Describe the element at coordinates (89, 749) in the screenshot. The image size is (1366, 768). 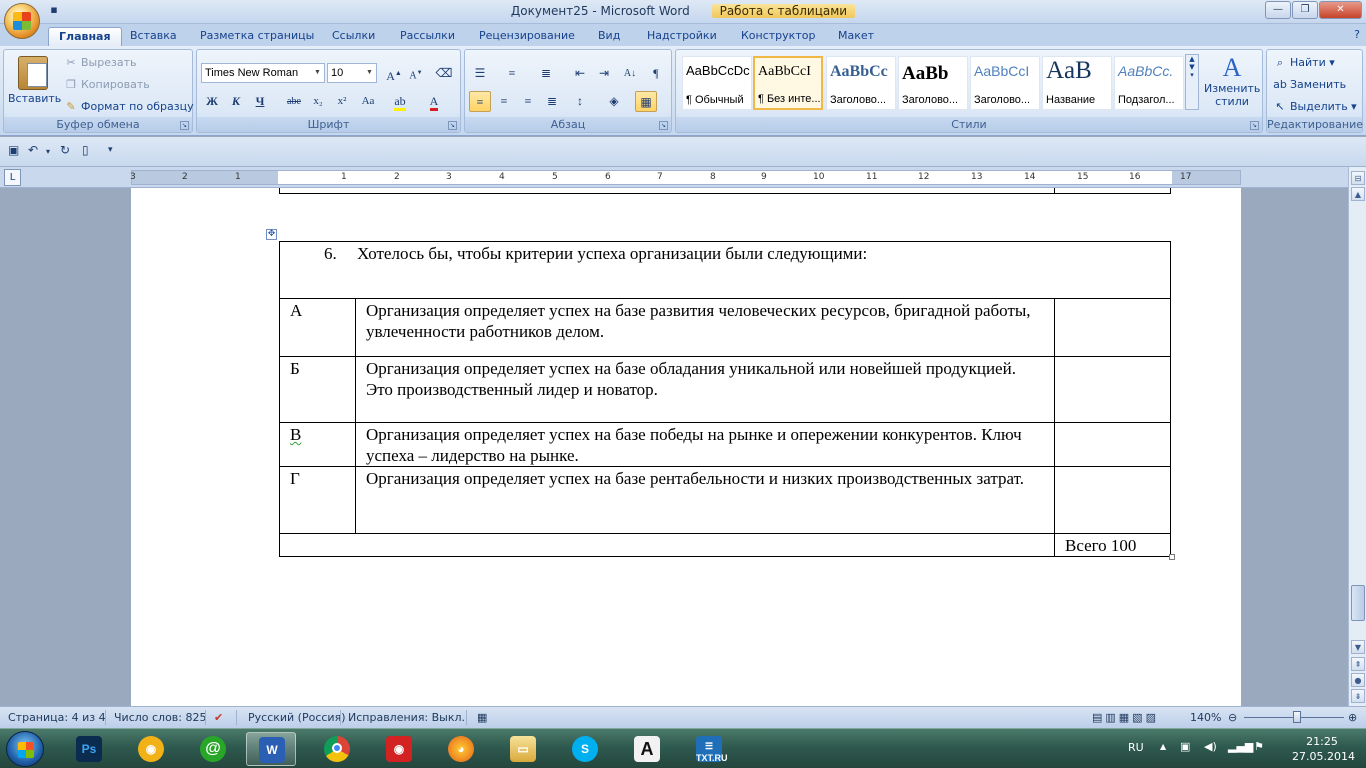
I see `photoshop-taskbar-button: Ps` at that location.